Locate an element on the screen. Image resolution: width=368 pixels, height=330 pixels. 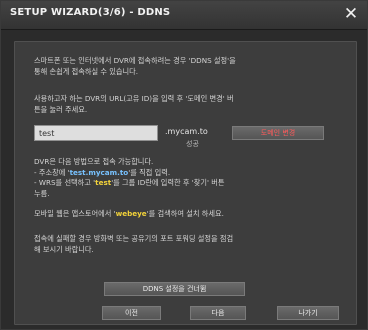
access-line-2: - 주소창에 'test.mycam.to'를 직접 입력. is located at coordinates (186, 173).